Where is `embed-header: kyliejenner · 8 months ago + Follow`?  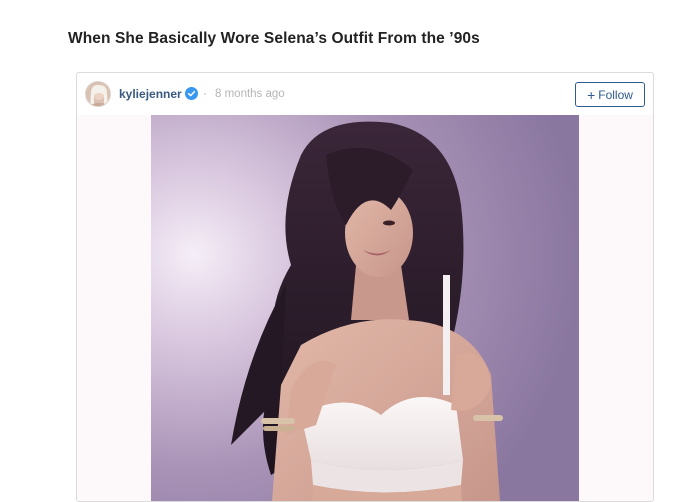
embed-header: kyliejenner · 8 months ago + Follow is located at coordinates (365, 94).